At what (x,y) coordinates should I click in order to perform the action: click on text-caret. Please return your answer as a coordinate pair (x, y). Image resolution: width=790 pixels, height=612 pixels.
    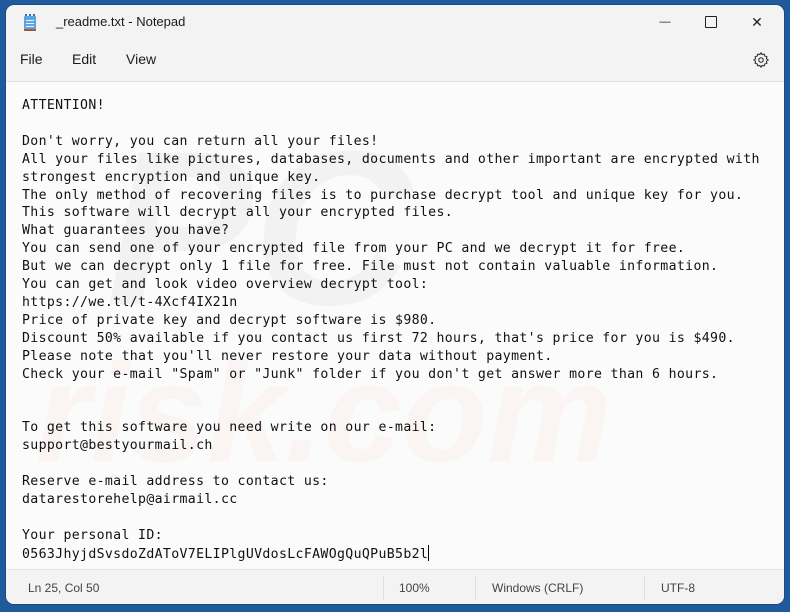
    Looking at the image, I should click on (429, 552).